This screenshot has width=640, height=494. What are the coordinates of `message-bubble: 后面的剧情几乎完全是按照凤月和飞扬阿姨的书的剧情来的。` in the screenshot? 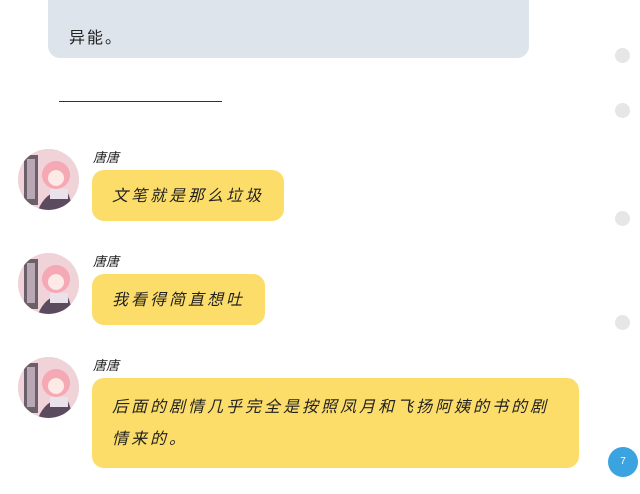 It's located at (335, 423).